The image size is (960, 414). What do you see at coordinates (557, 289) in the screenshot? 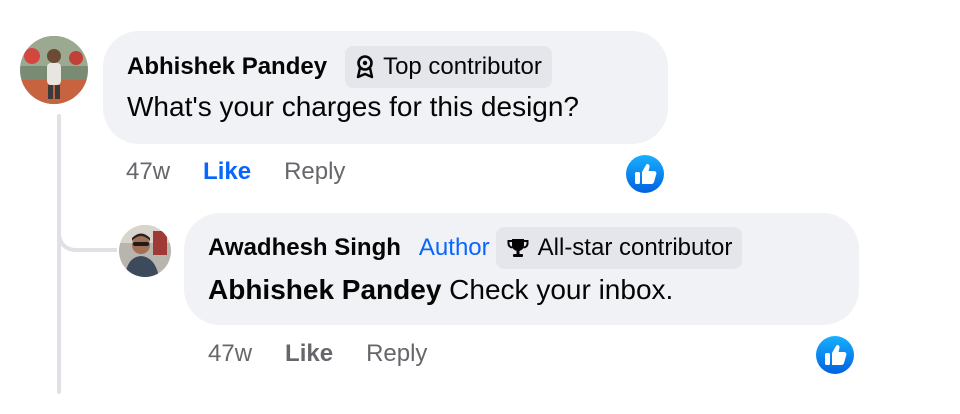
I see `reply-message: Check your inbox.` at bounding box center [557, 289].